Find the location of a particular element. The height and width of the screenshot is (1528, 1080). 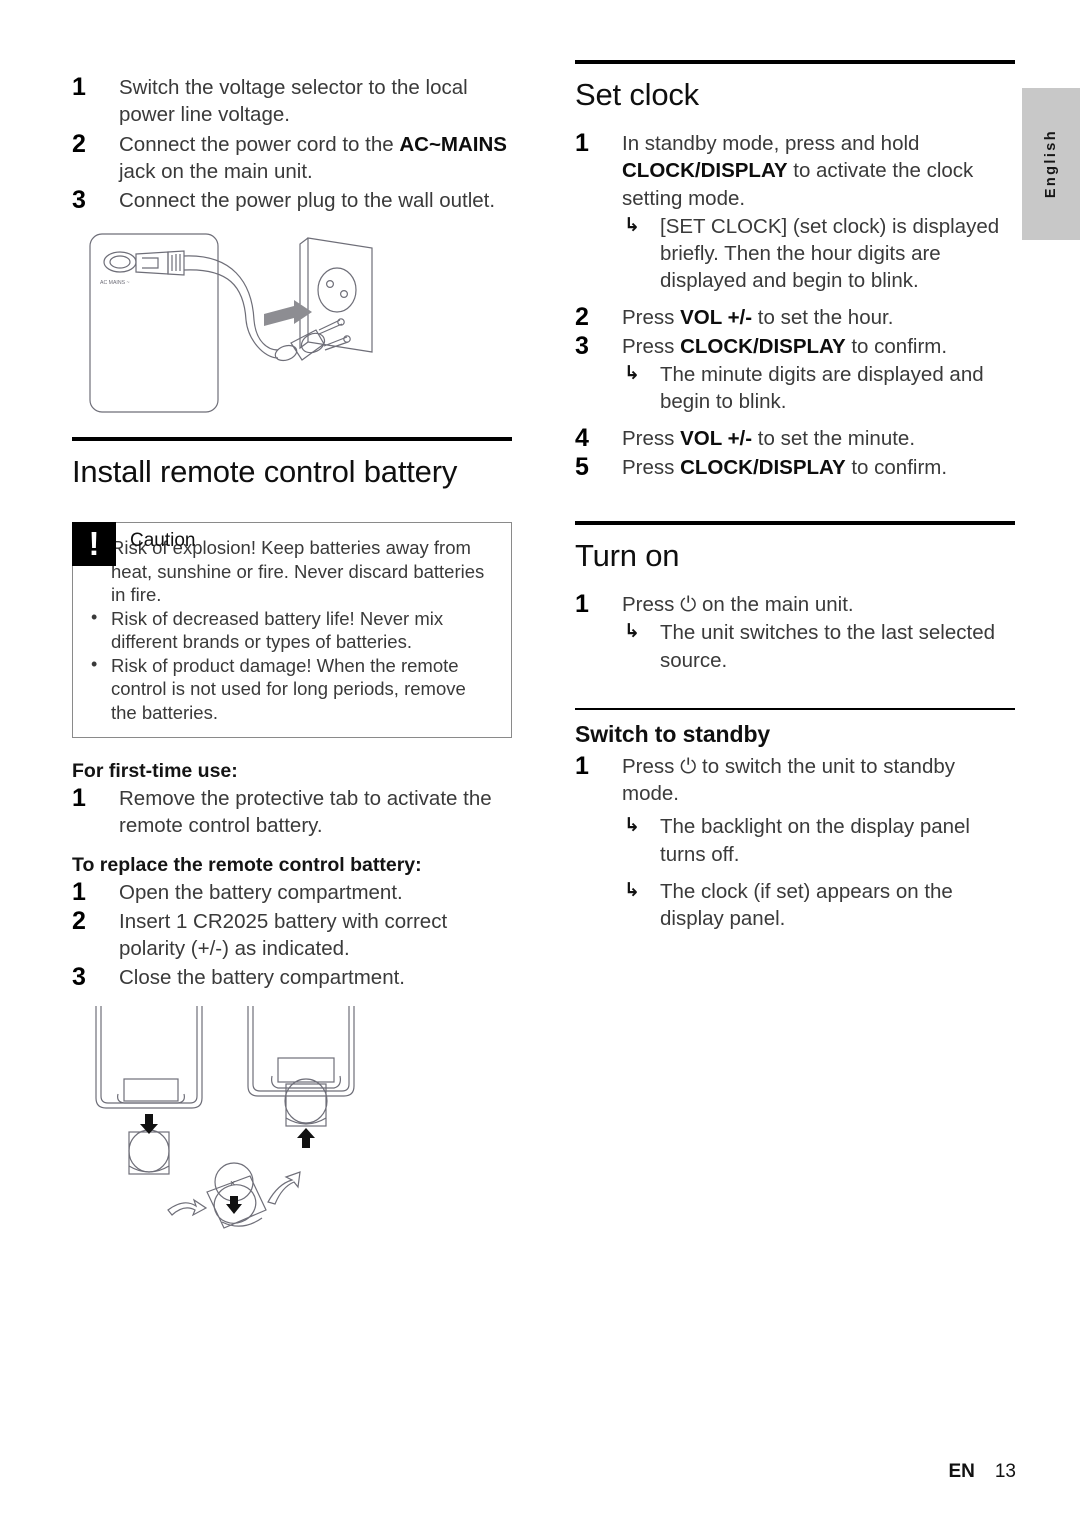

step-number: 4 is located at coordinates (582, 437).